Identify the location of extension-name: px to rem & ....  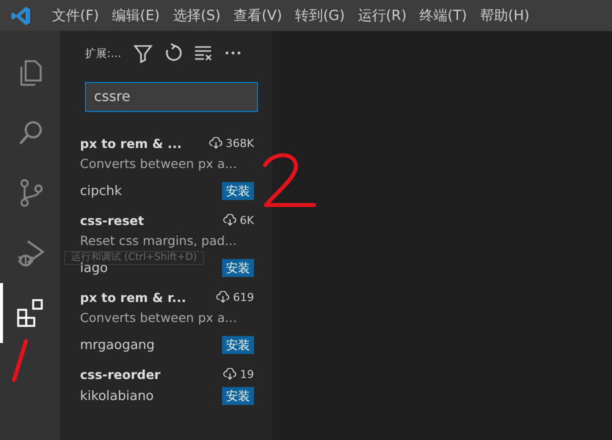
(131, 143).